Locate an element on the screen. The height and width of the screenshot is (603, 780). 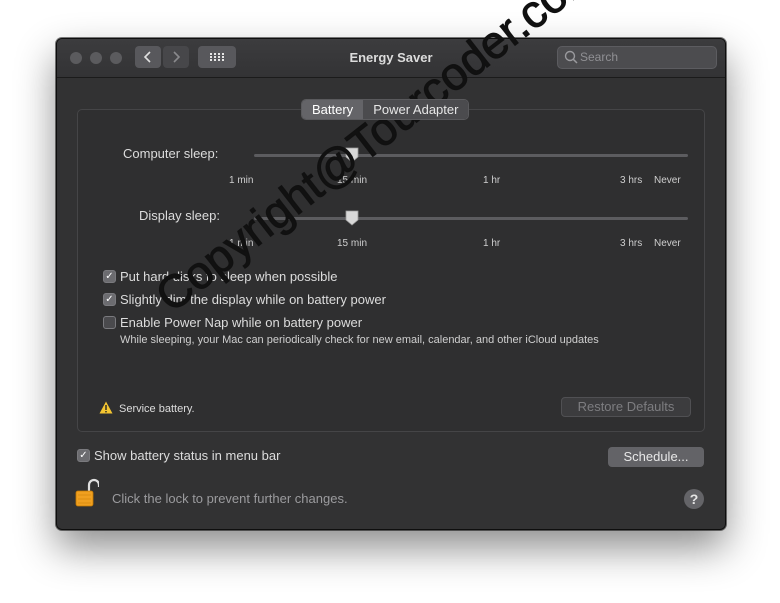
search-icon is located at coordinates (571, 57).